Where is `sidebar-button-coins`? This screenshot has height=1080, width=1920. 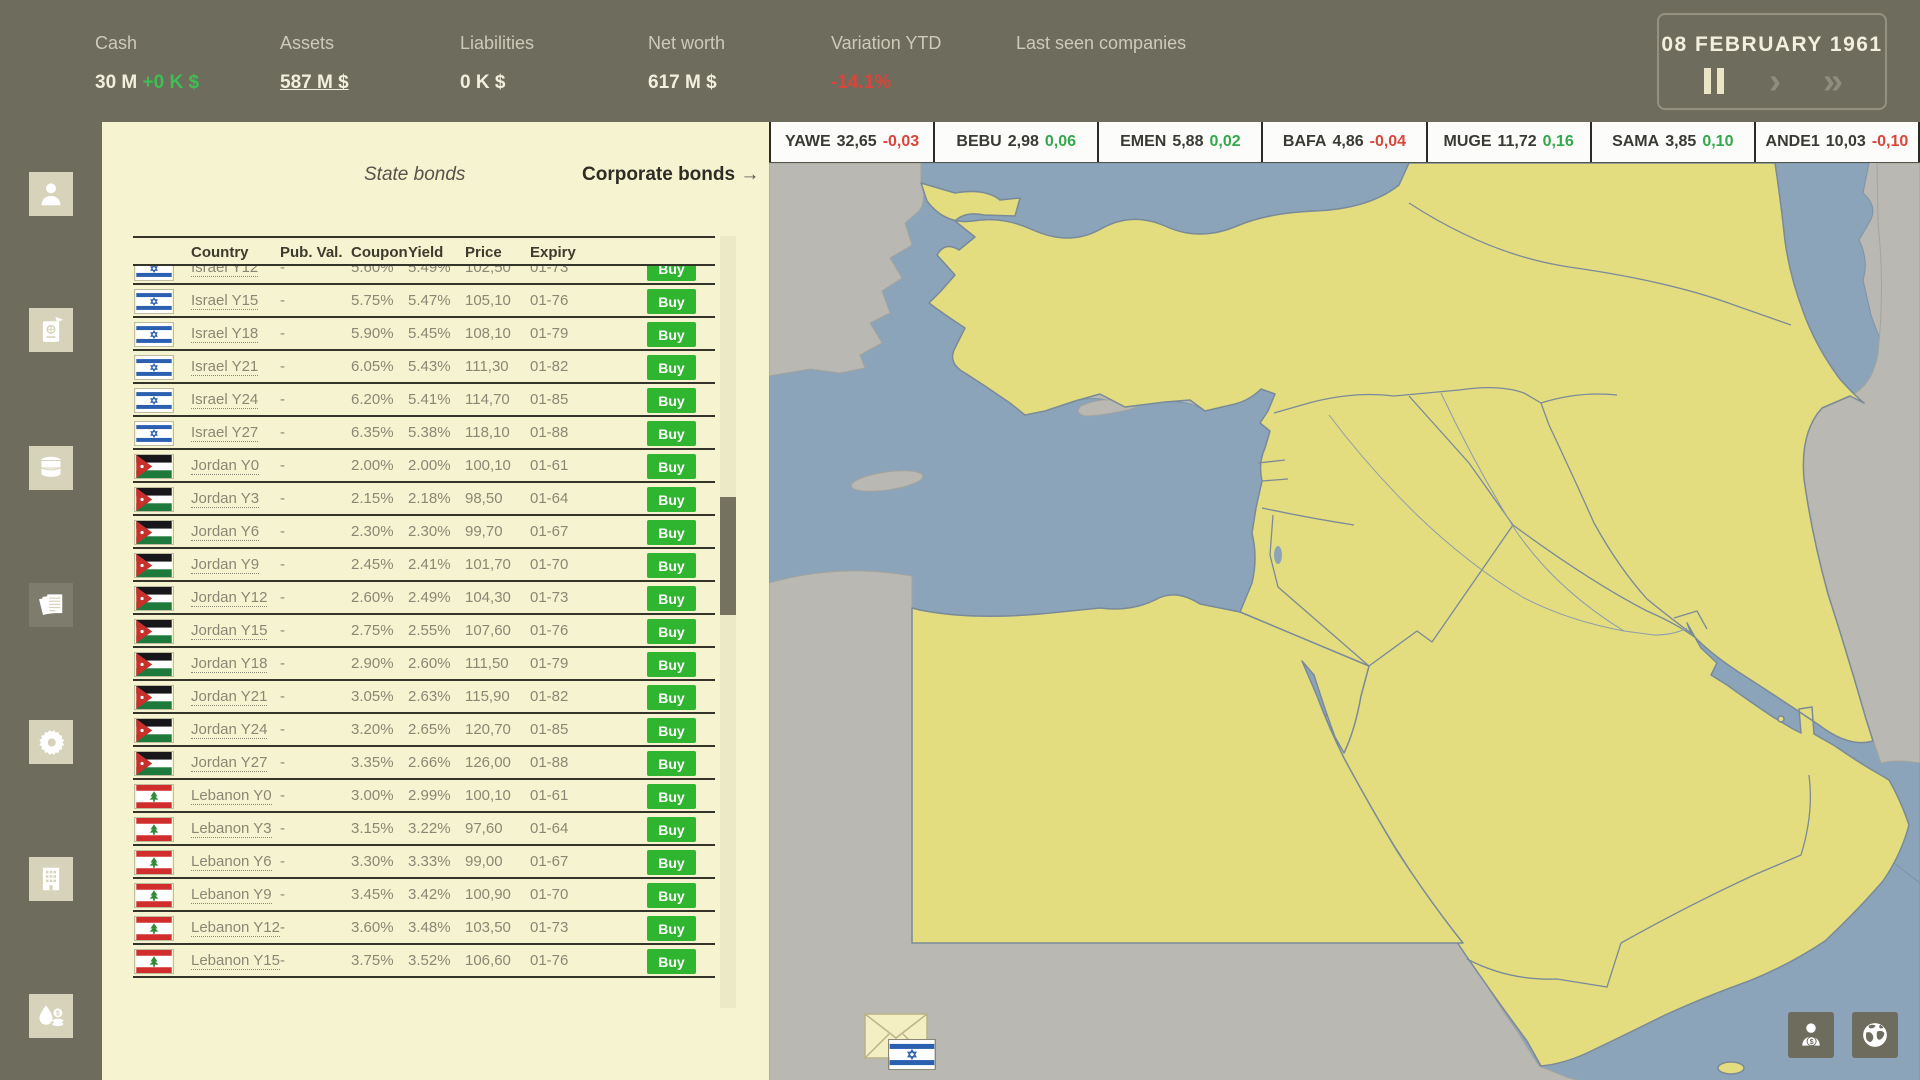
sidebar-button-coins is located at coordinates (51, 468).